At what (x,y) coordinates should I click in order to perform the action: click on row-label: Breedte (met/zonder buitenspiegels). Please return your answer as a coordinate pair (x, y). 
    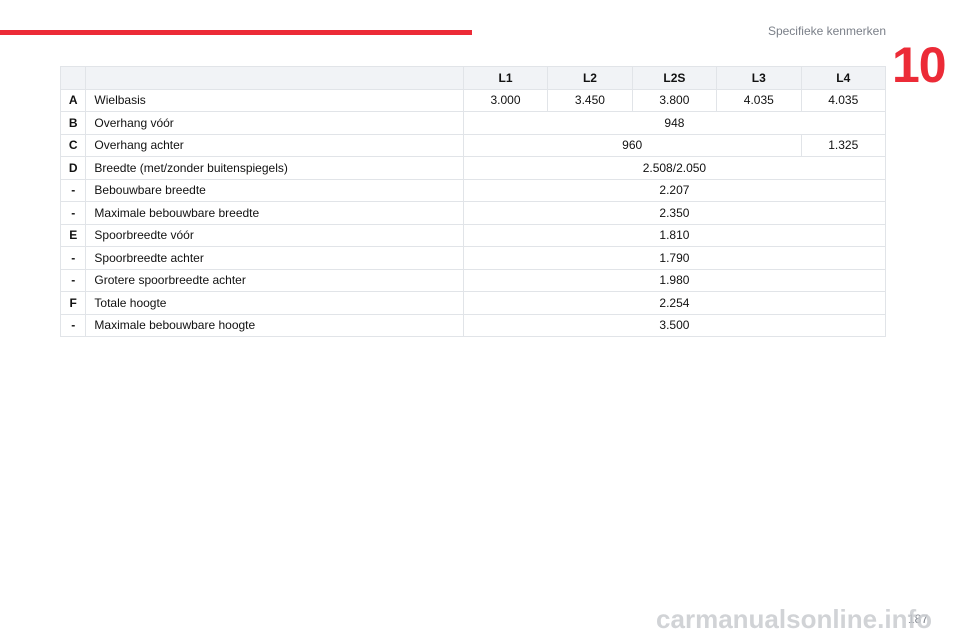
    Looking at the image, I should click on (274, 168).